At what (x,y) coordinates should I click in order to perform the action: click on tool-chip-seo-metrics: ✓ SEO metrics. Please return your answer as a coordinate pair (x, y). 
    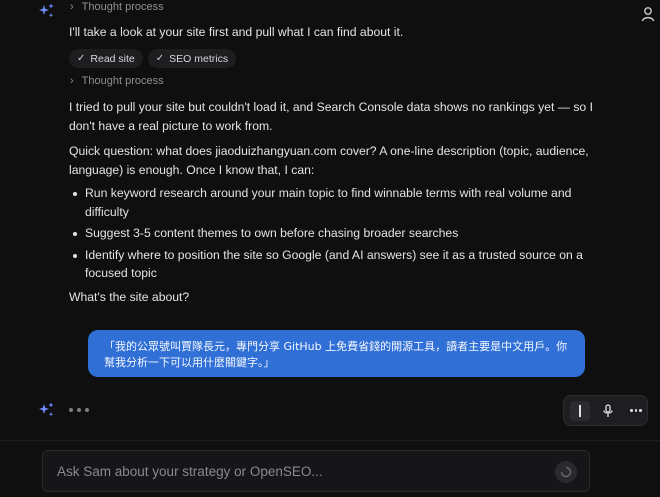
    Looking at the image, I should click on (192, 58).